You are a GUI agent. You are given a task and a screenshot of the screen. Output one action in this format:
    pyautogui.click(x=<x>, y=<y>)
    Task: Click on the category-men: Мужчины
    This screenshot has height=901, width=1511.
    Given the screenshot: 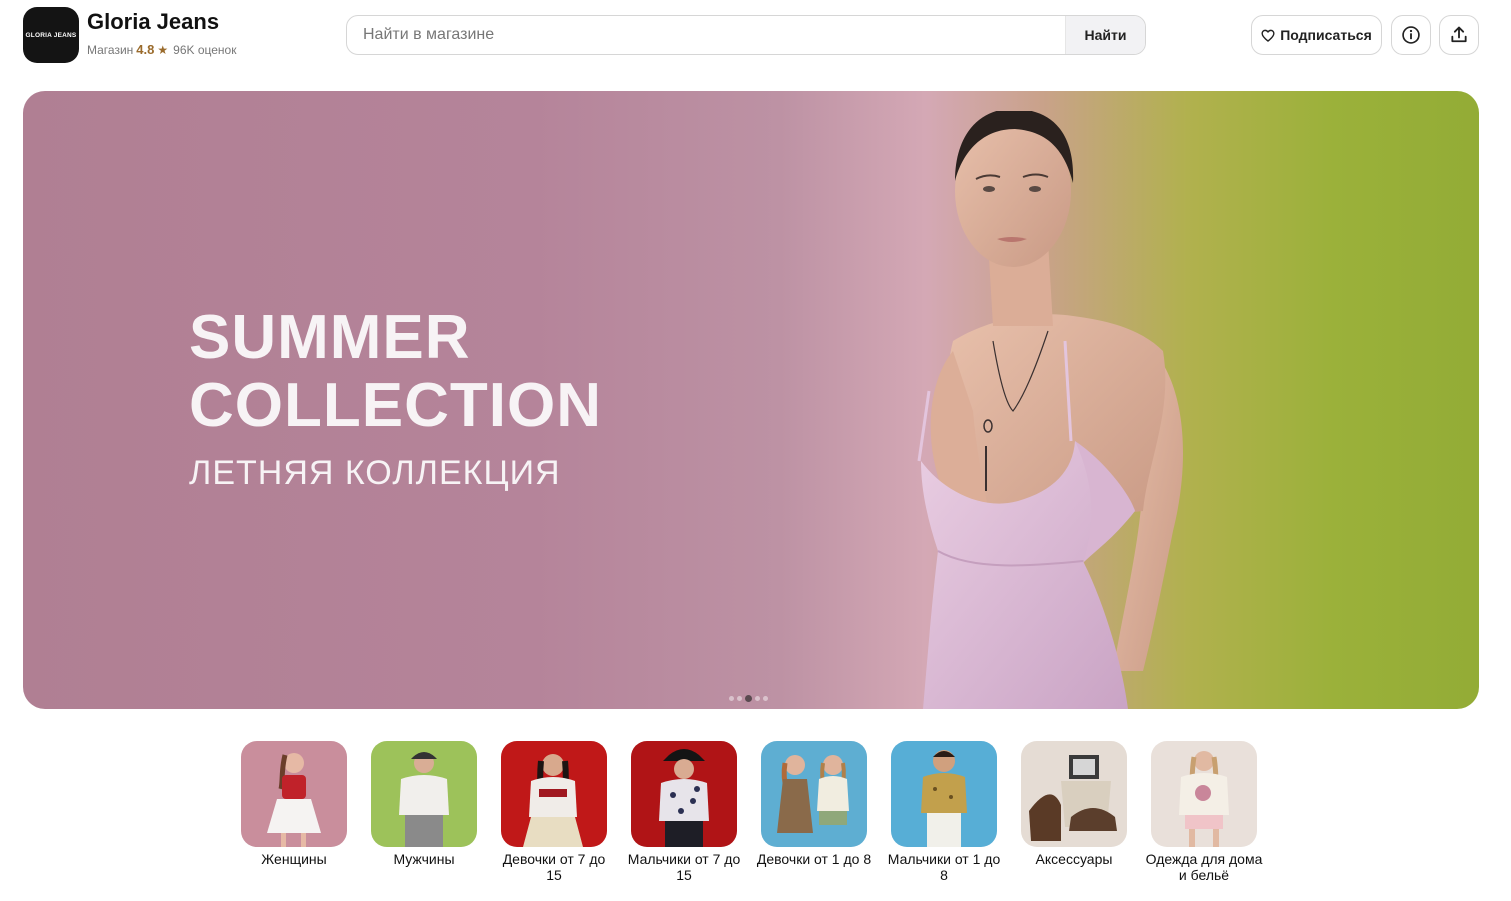 What is the action you would take?
    pyautogui.click(x=424, y=812)
    